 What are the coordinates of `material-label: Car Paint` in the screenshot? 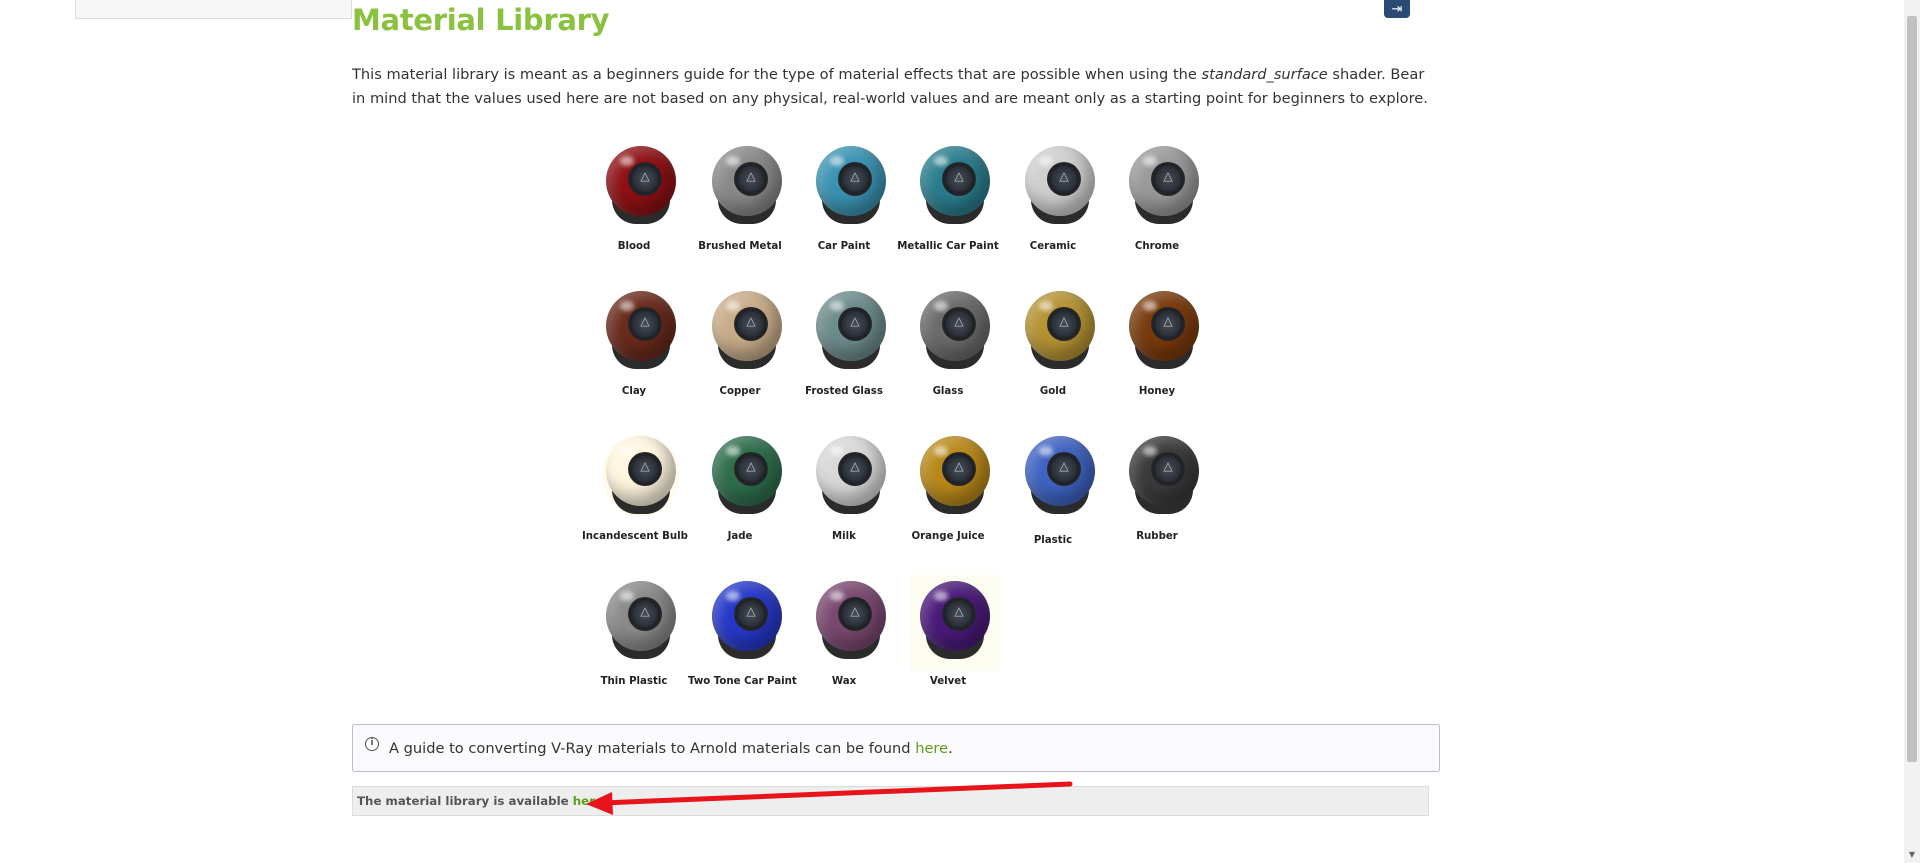 It's located at (844, 246).